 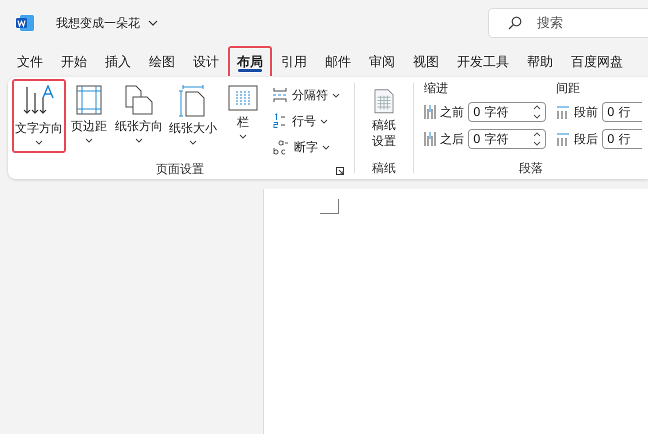 What do you see at coordinates (436, 88) in the screenshot?
I see `section-heading: 缩进` at bounding box center [436, 88].